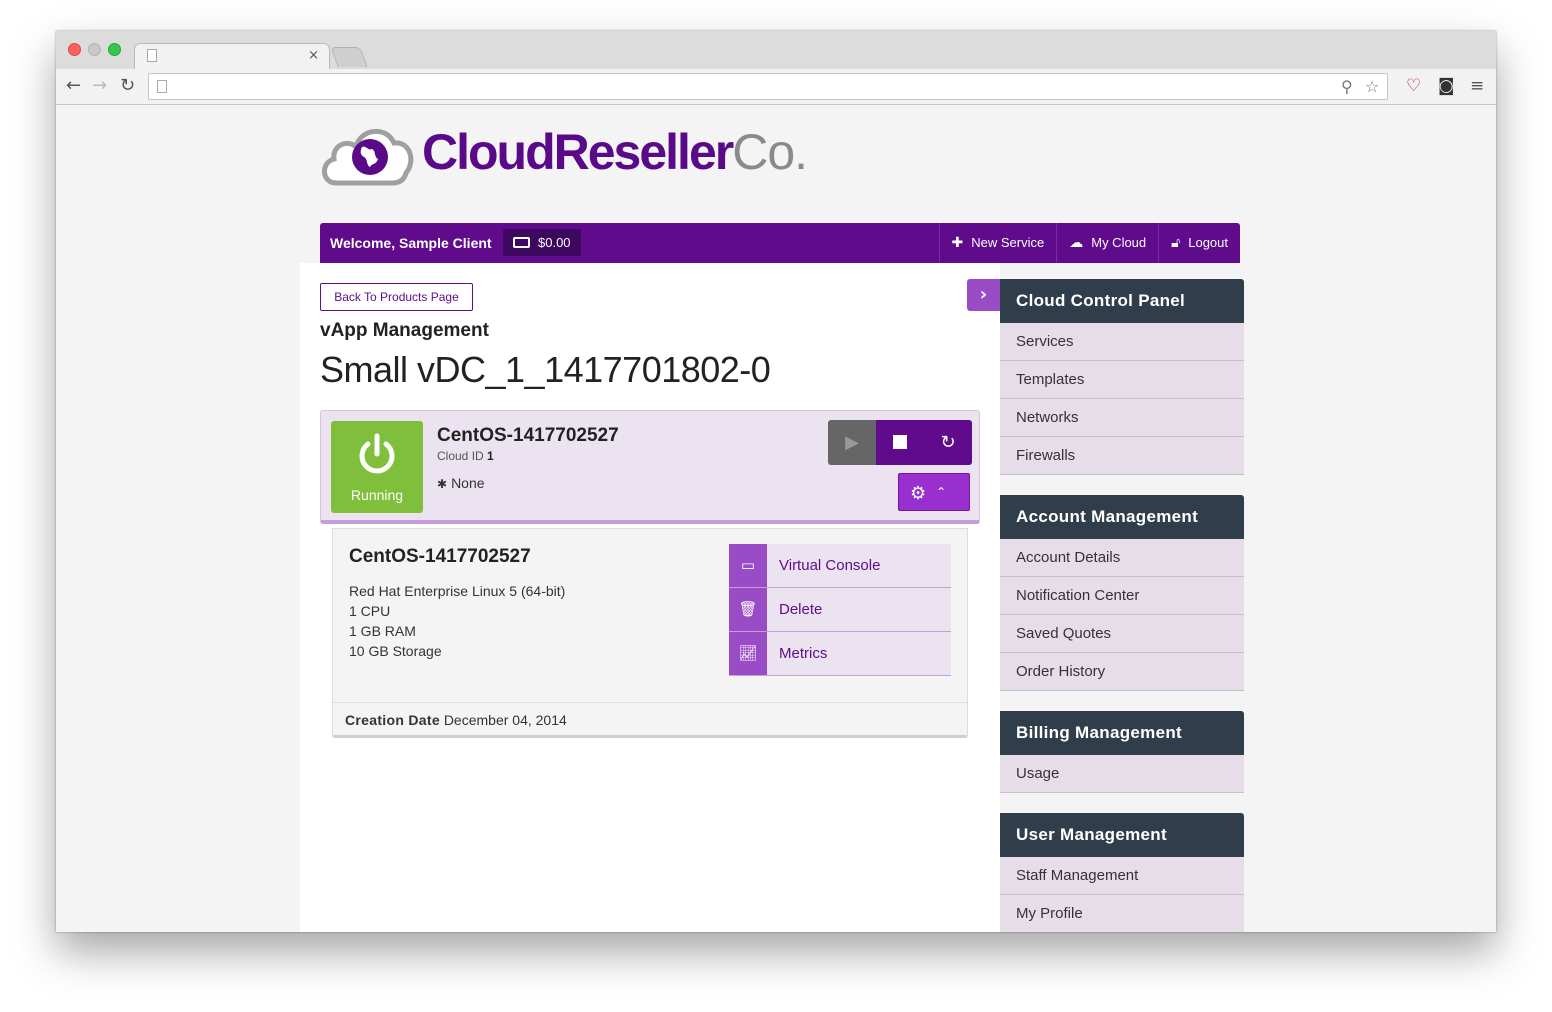 This screenshot has width=1552, height=1012. What do you see at coordinates (1413, 86) in the screenshot?
I see `heart-extension-icon: ♡` at bounding box center [1413, 86].